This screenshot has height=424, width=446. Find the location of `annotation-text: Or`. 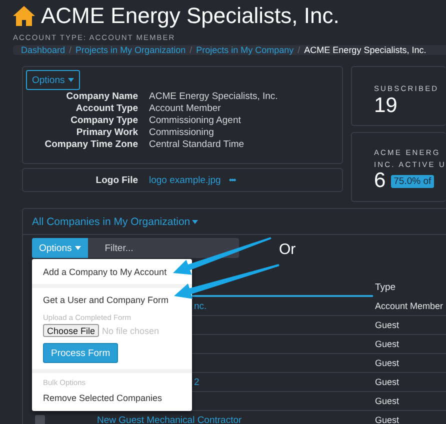

annotation-text: Or is located at coordinates (287, 249).